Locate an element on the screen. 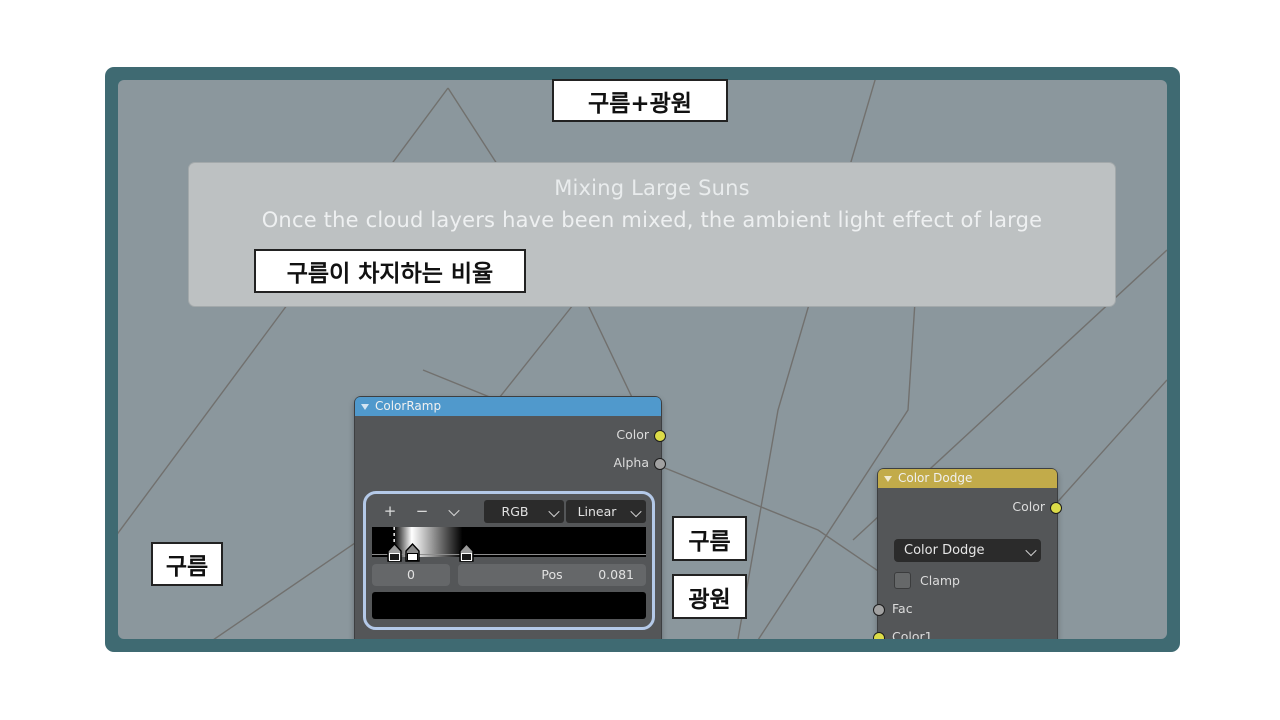  colorramp-fields: 0 Pos 0.081 is located at coordinates (509, 575).